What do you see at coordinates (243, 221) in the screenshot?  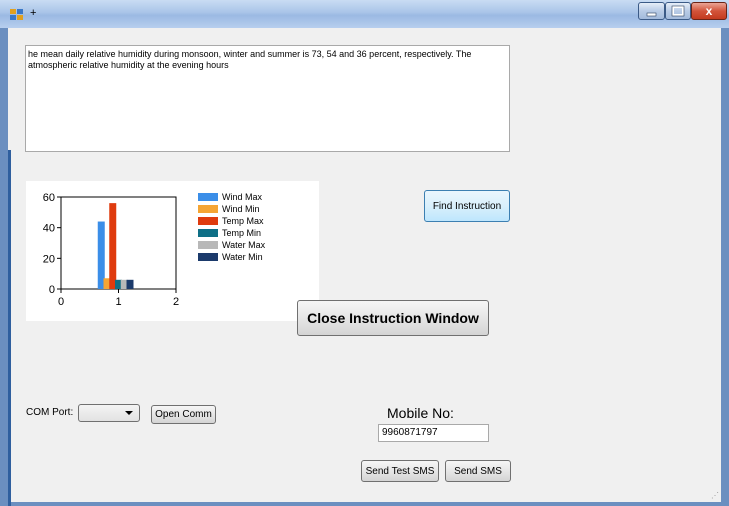 I see `legend-label: Temp Max` at bounding box center [243, 221].